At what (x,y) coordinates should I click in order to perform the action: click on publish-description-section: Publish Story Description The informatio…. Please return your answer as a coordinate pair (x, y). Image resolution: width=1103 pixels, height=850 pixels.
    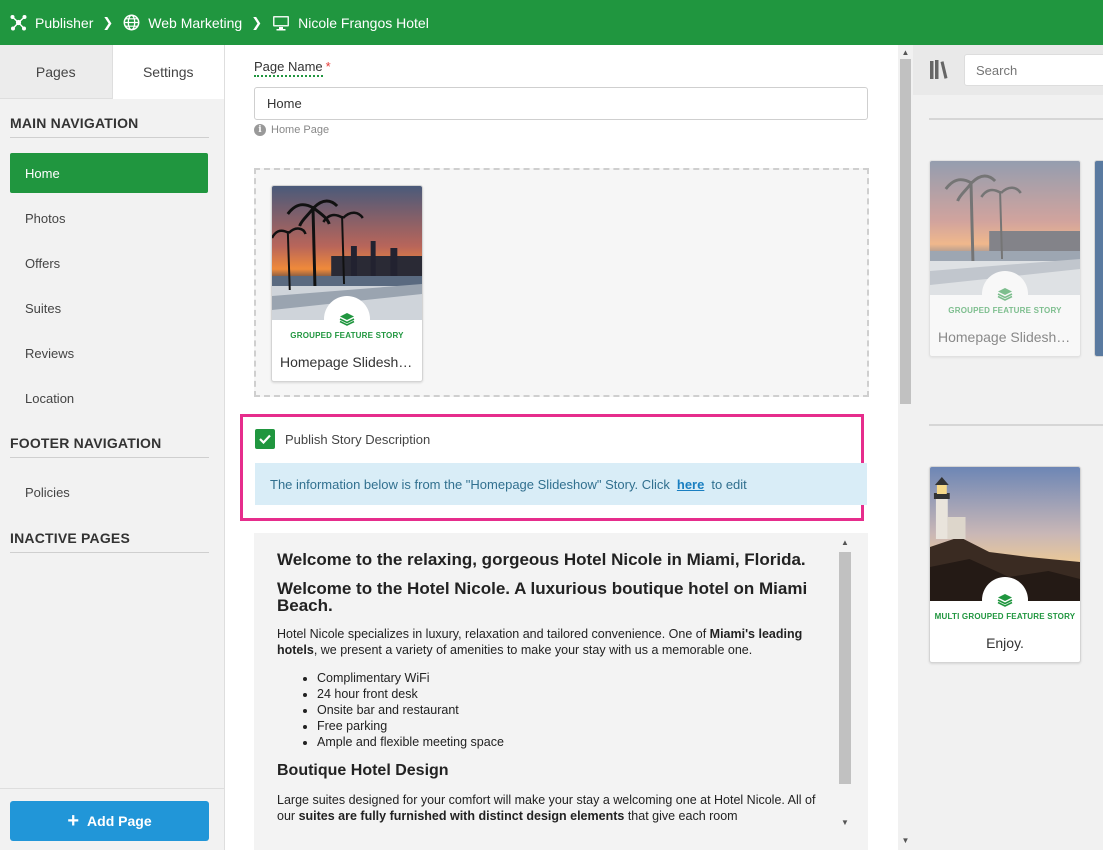
    Looking at the image, I should click on (553, 467).